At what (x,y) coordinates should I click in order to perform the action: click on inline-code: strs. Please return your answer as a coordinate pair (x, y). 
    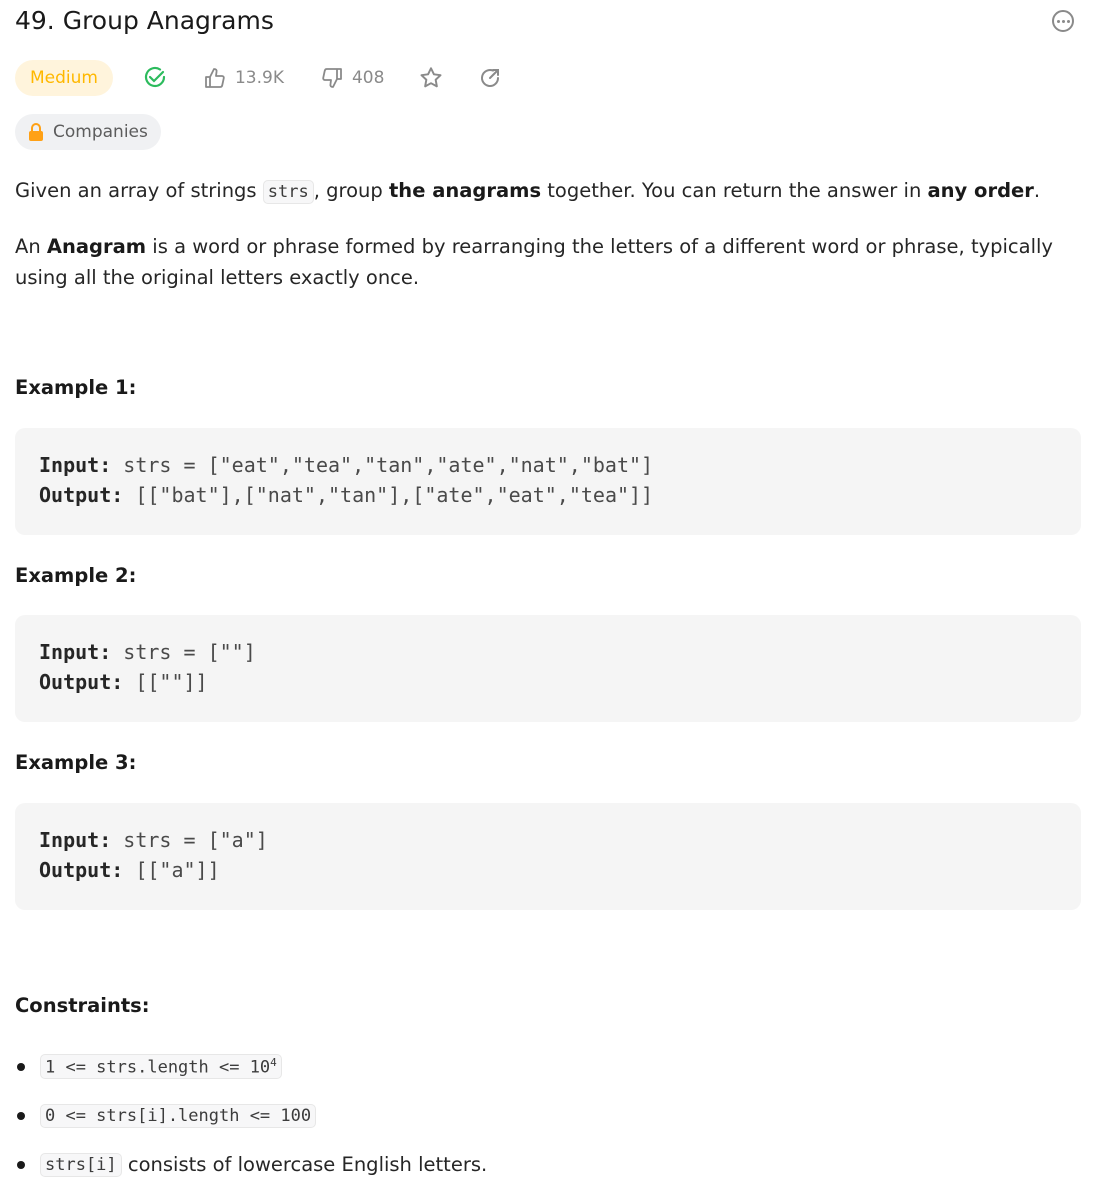
    Looking at the image, I should click on (288, 192).